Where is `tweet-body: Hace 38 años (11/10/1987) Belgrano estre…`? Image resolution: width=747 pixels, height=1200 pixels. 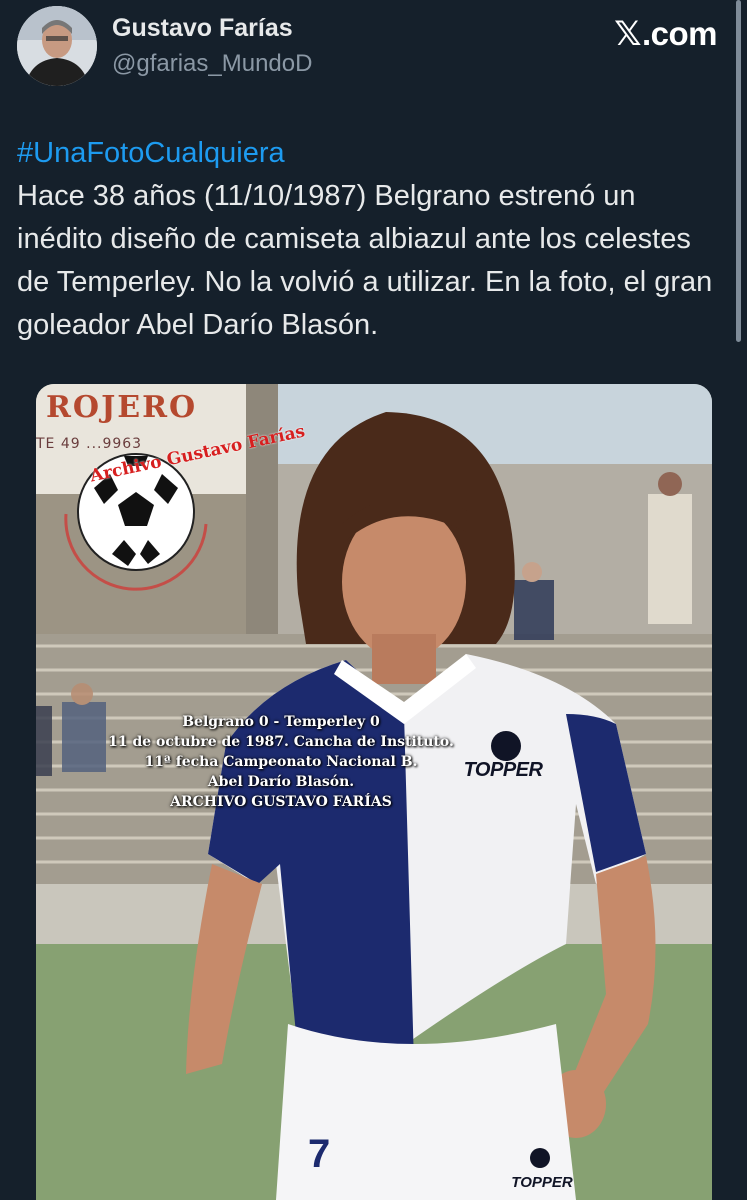 tweet-body: Hace 38 años (11/10/1987) Belgrano estre… is located at coordinates (365, 260).